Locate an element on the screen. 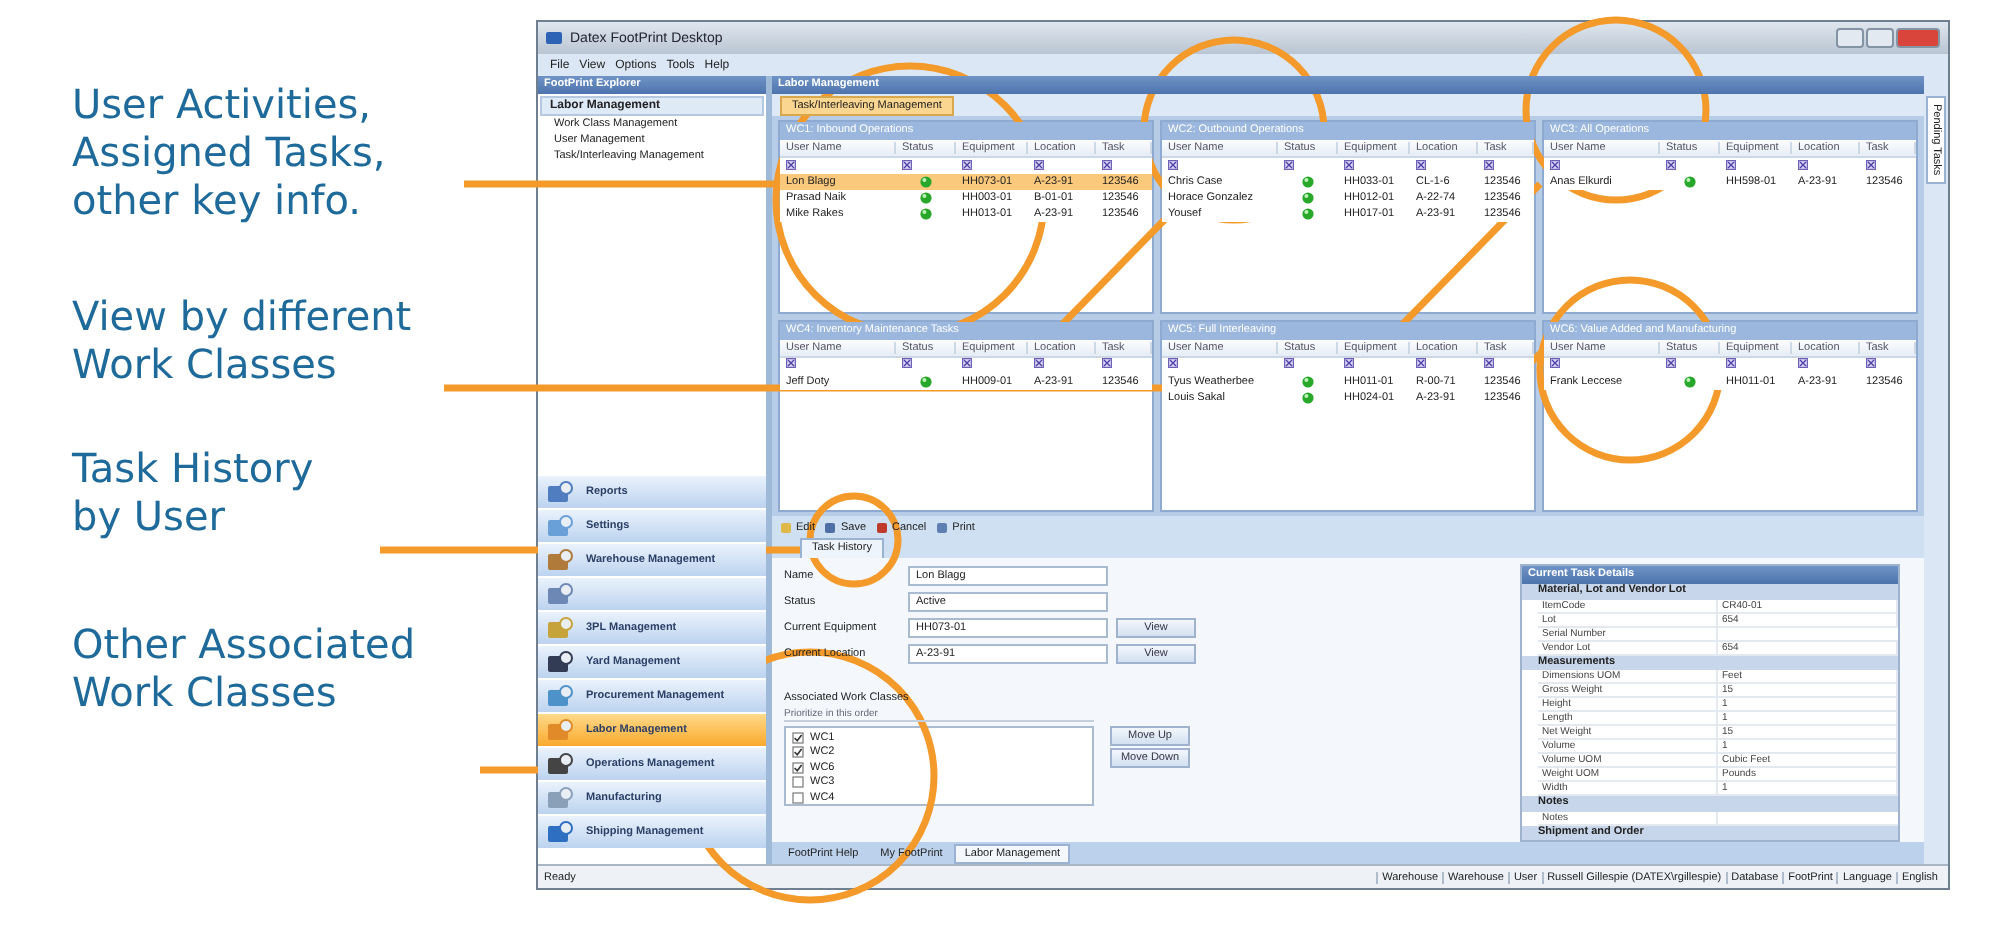  callout-text: Task History by User is located at coordinates (194, 492).